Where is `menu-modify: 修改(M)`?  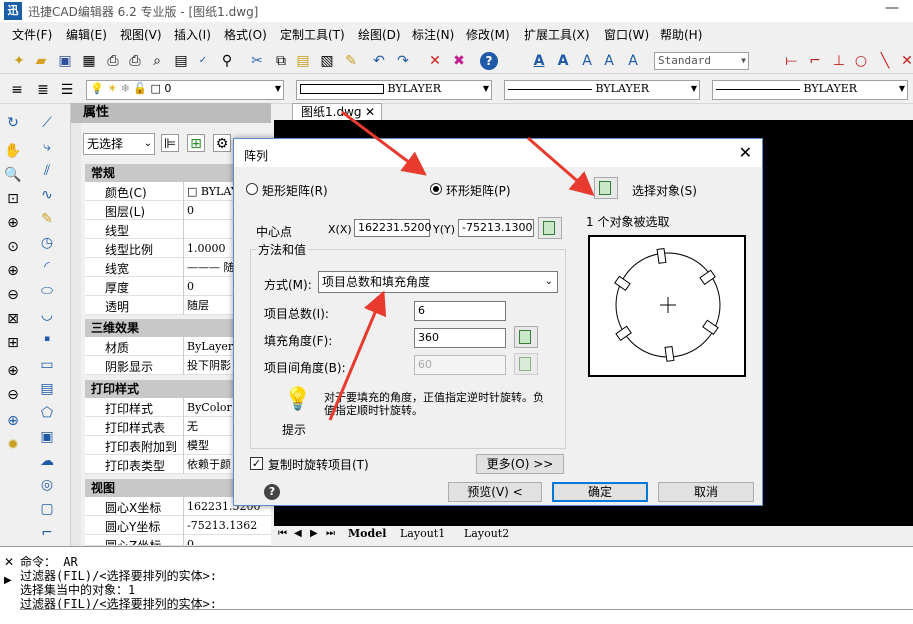
menu-modify: 修改(M) is located at coordinates (488, 34).